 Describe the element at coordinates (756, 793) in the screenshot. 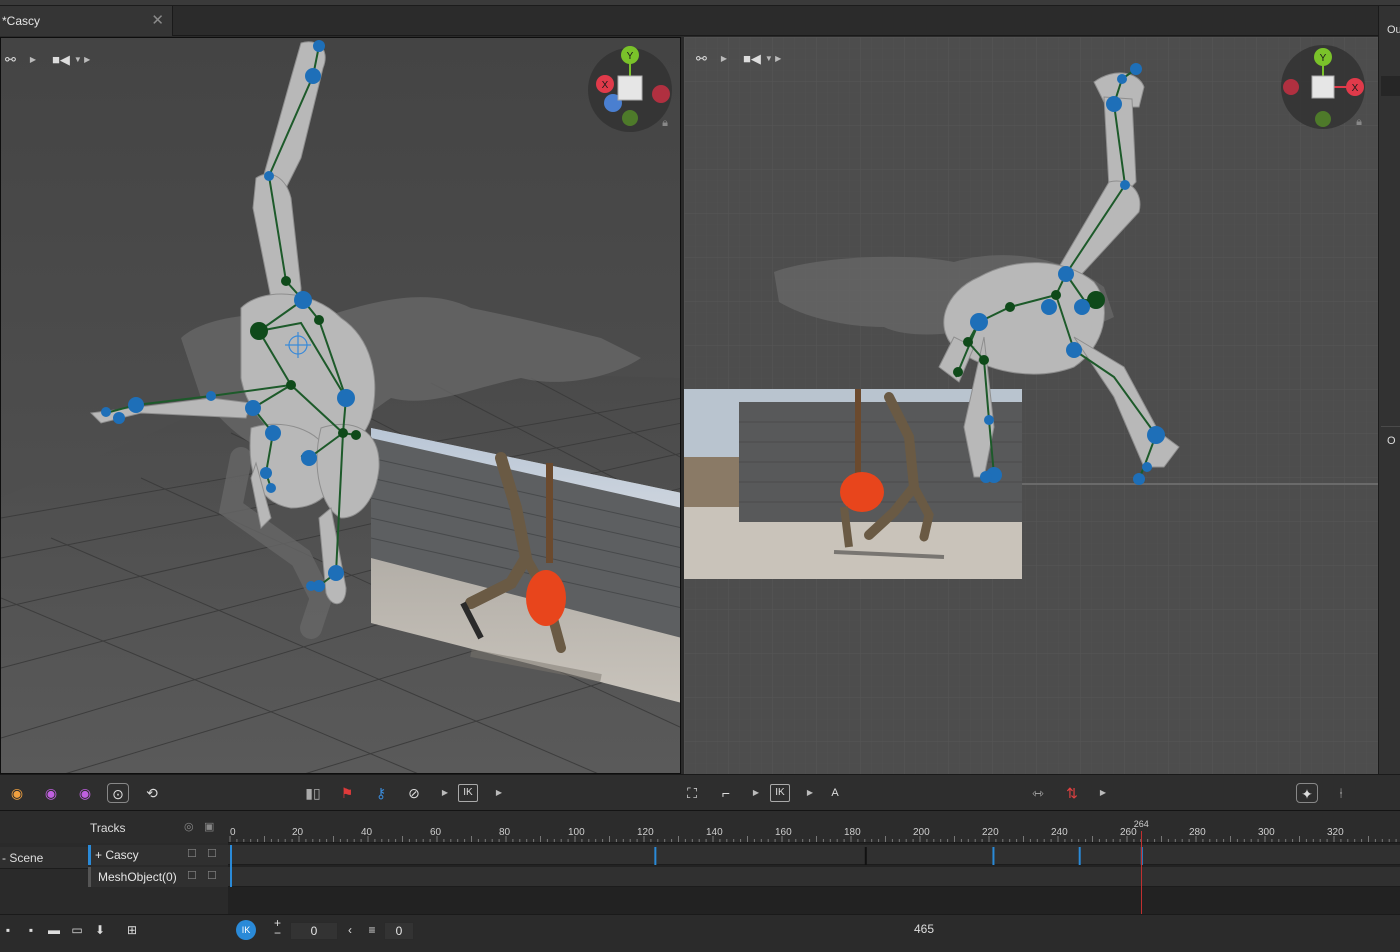

I see `curve-menu-arrow: ▶` at that location.